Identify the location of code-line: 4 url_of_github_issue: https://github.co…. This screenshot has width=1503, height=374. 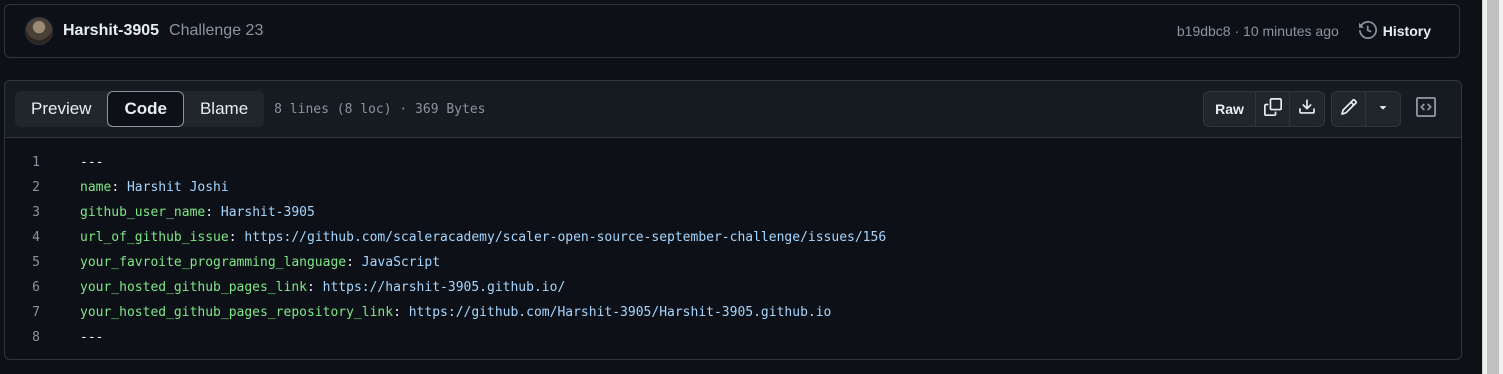
(733, 237).